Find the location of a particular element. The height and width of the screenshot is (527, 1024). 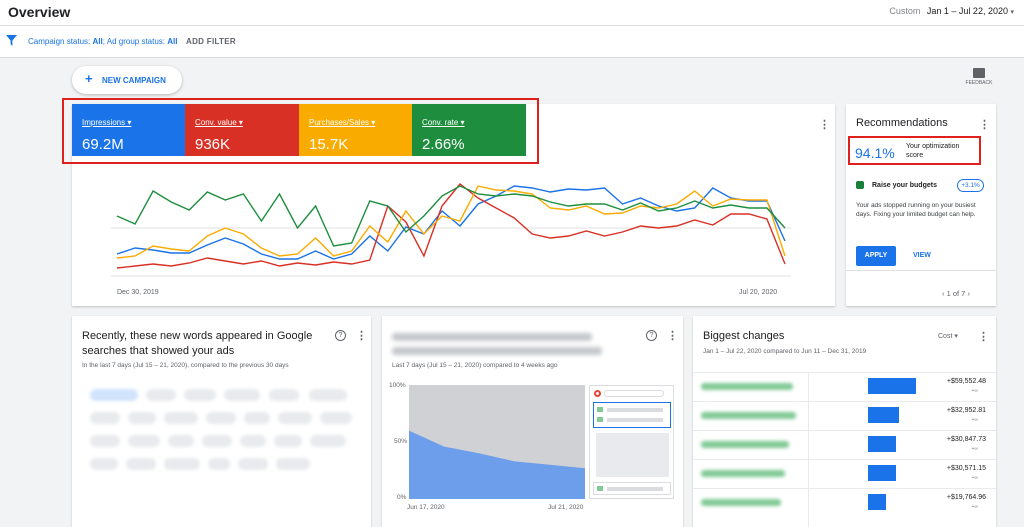

search-share-area-chart is located at coordinates (497, 442).